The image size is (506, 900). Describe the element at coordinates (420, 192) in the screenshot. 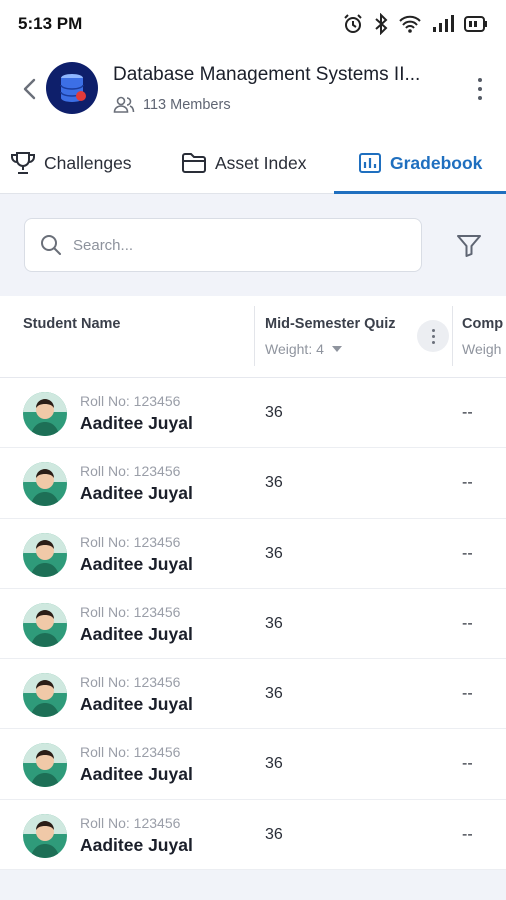

I see `active-tab-indicator` at that location.